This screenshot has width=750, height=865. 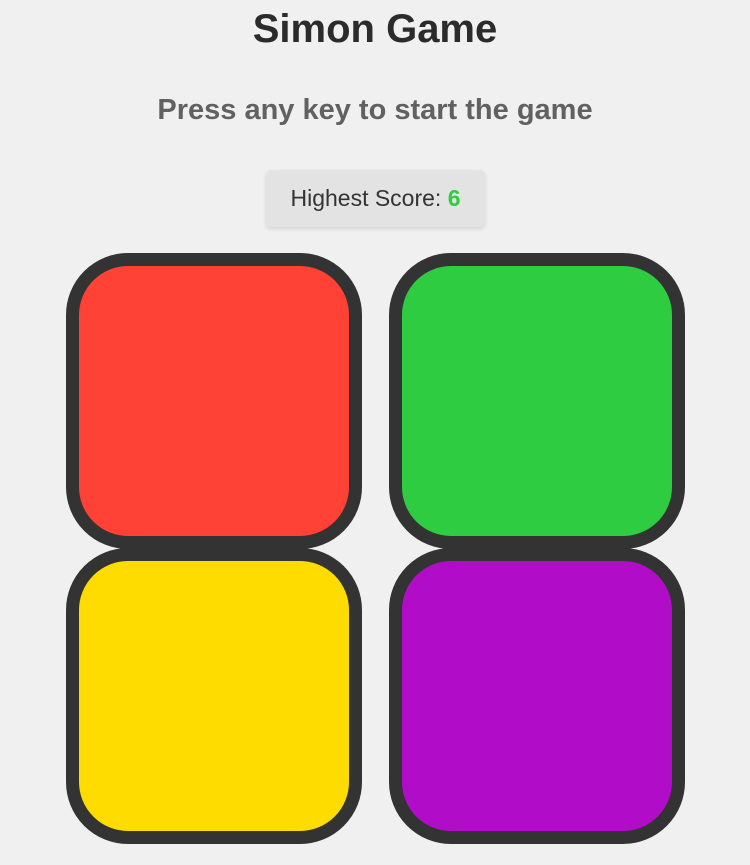 What do you see at coordinates (366, 198) in the screenshot?
I see `highest-score-label: Highest Score:` at bounding box center [366, 198].